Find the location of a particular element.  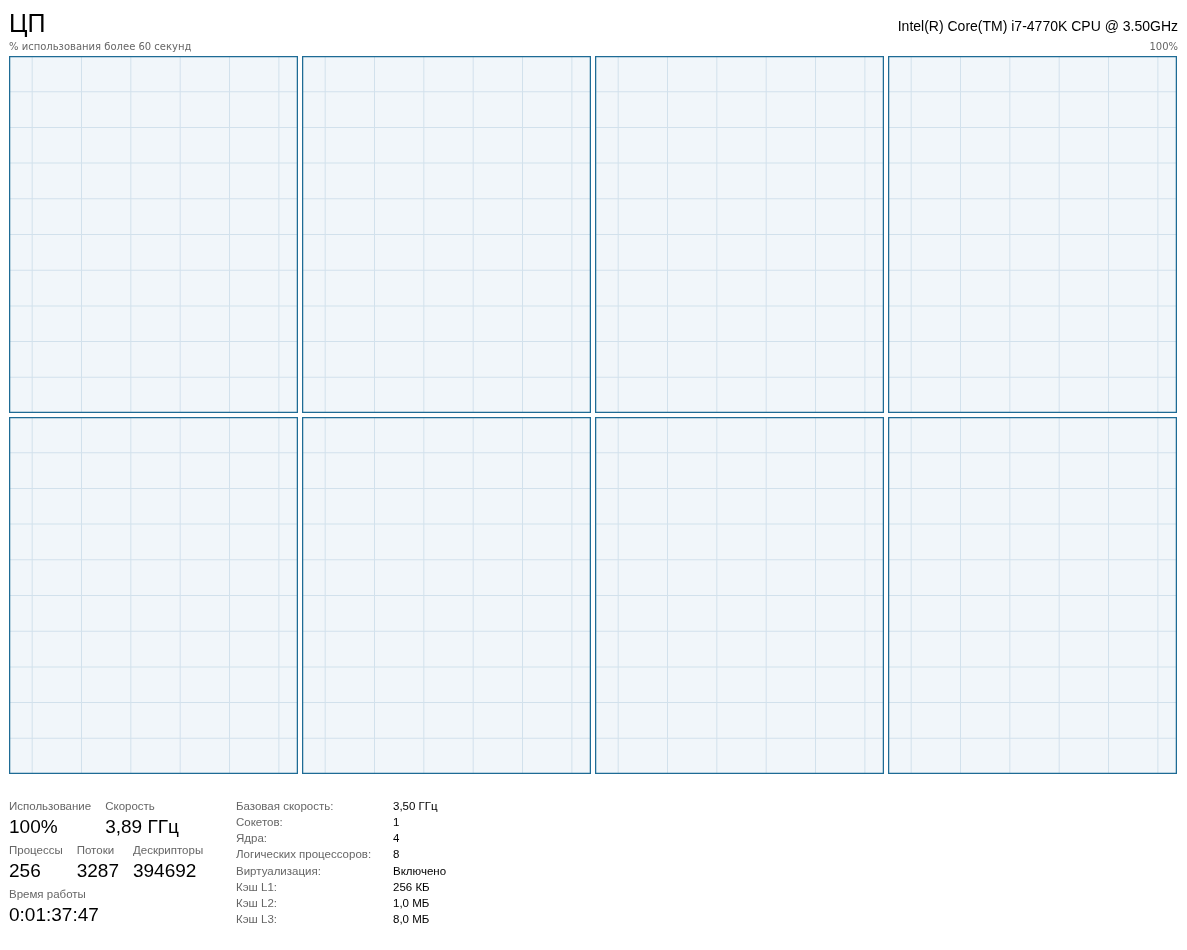

stat-value: 0:01:37:47 is located at coordinates (54, 915).